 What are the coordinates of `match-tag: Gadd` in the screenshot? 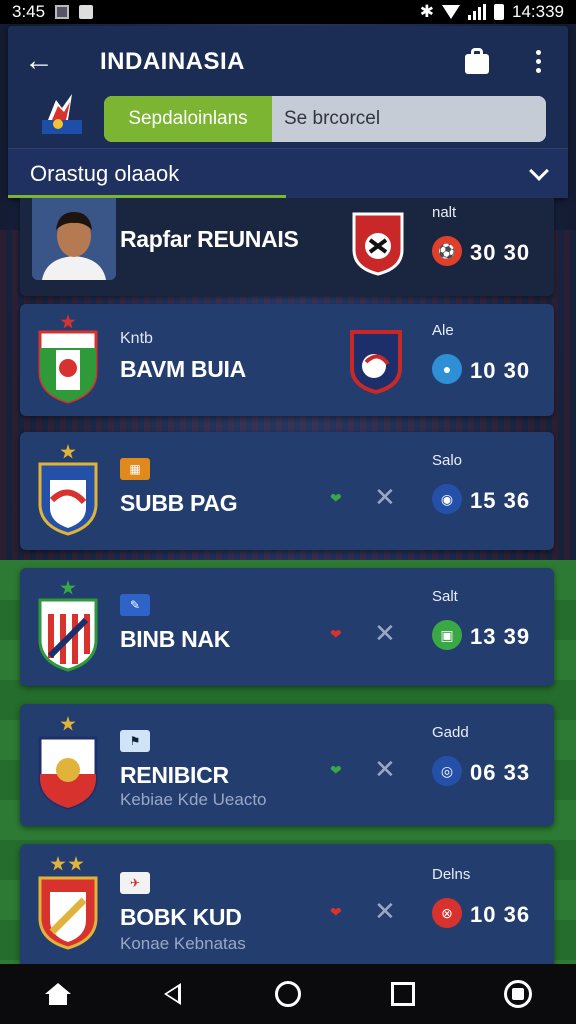 It's located at (450, 732).